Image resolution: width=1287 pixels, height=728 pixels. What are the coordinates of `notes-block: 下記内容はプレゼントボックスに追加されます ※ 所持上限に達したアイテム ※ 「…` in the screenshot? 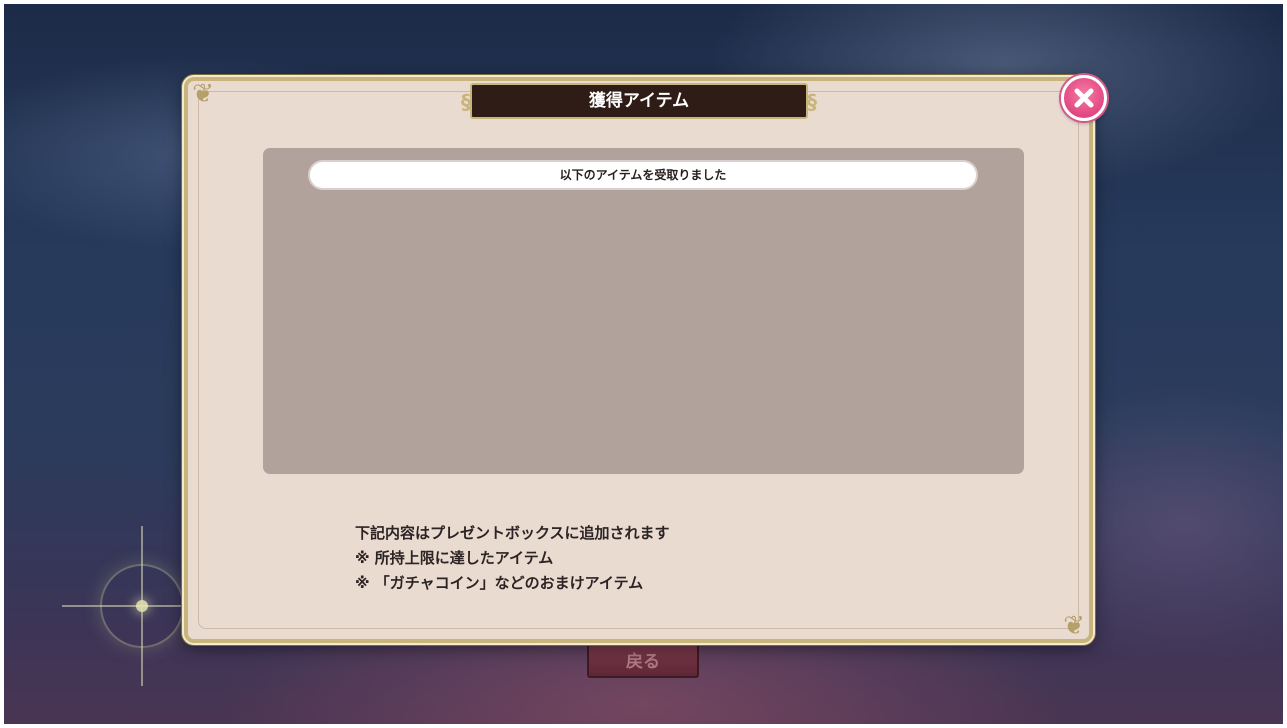 It's located at (655, 558).